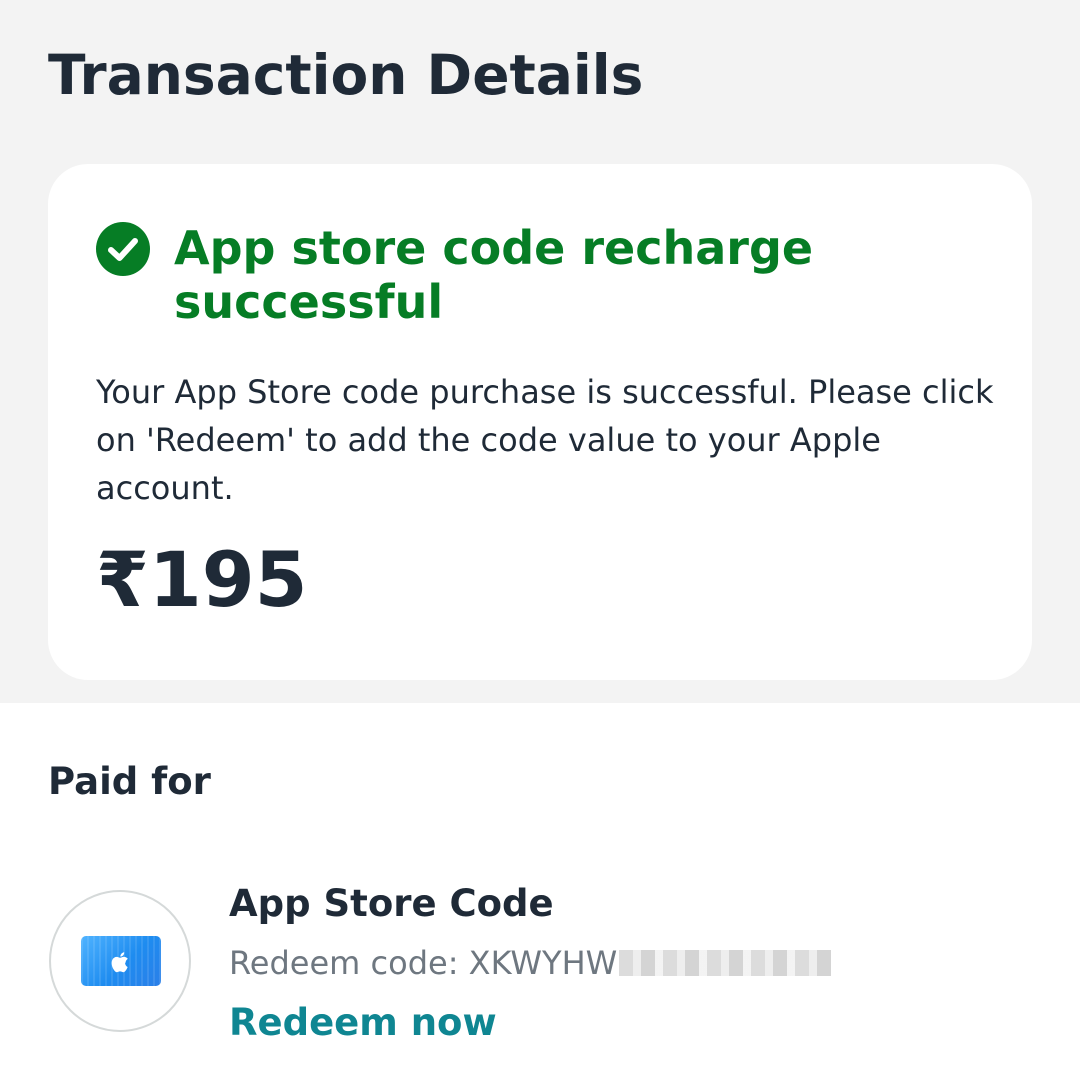 This screenshot has height=1080, width=1080. I want to click on redeem-code-label: Redeem code: XKWYHW, so click(423, 963).